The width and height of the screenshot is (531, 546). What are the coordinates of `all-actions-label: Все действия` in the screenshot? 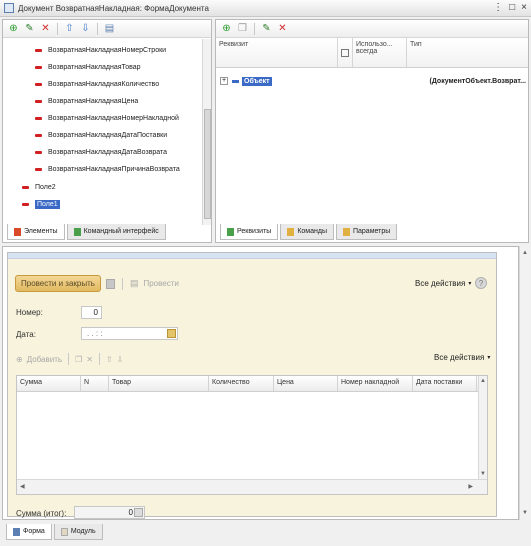 It's located at (440, 283).